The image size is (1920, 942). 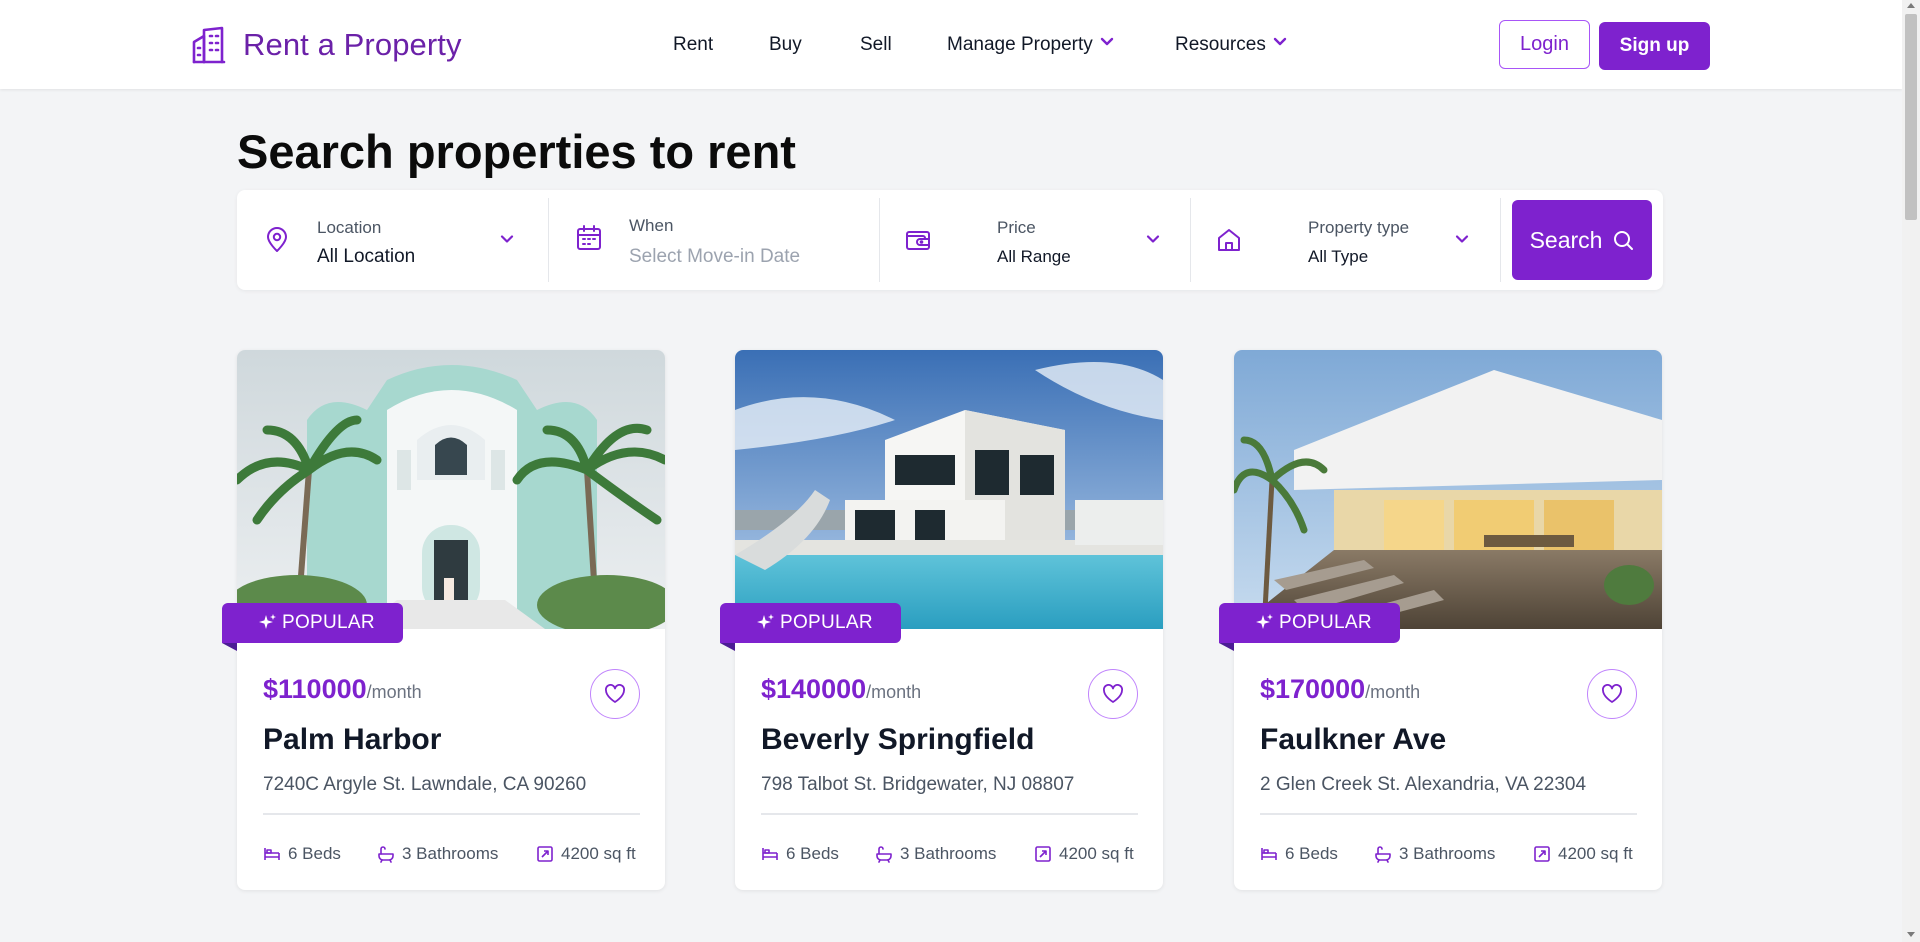 I want to click on listing-price: $110000/month, so click(x=342, y=689).